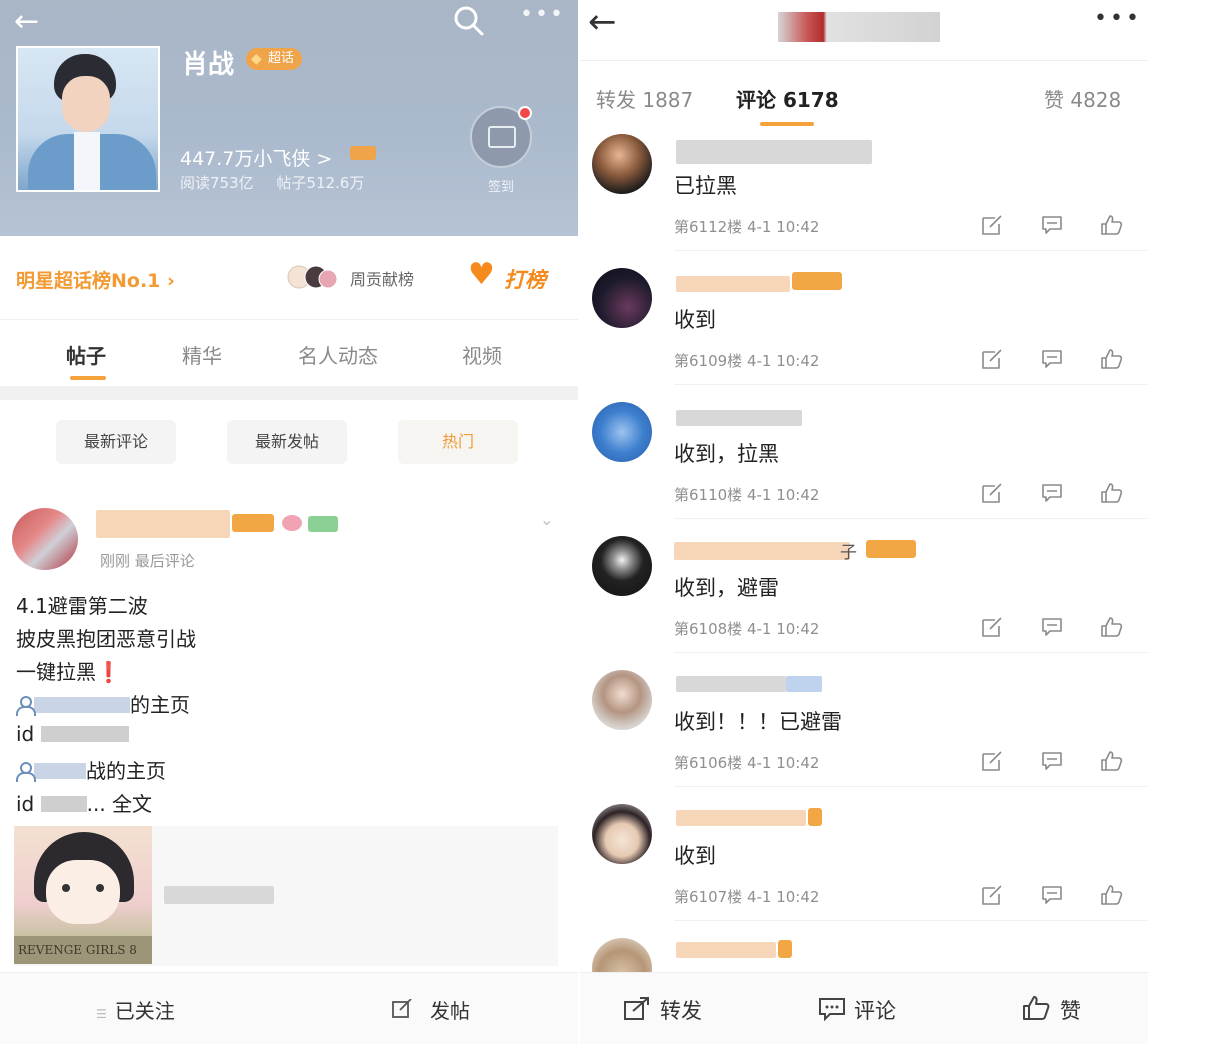 The image size is (1224, 1044). Describe the element at coordinates (1082, 98) in the screenshot. I see `tab-likes: 赞 4828` at that location.